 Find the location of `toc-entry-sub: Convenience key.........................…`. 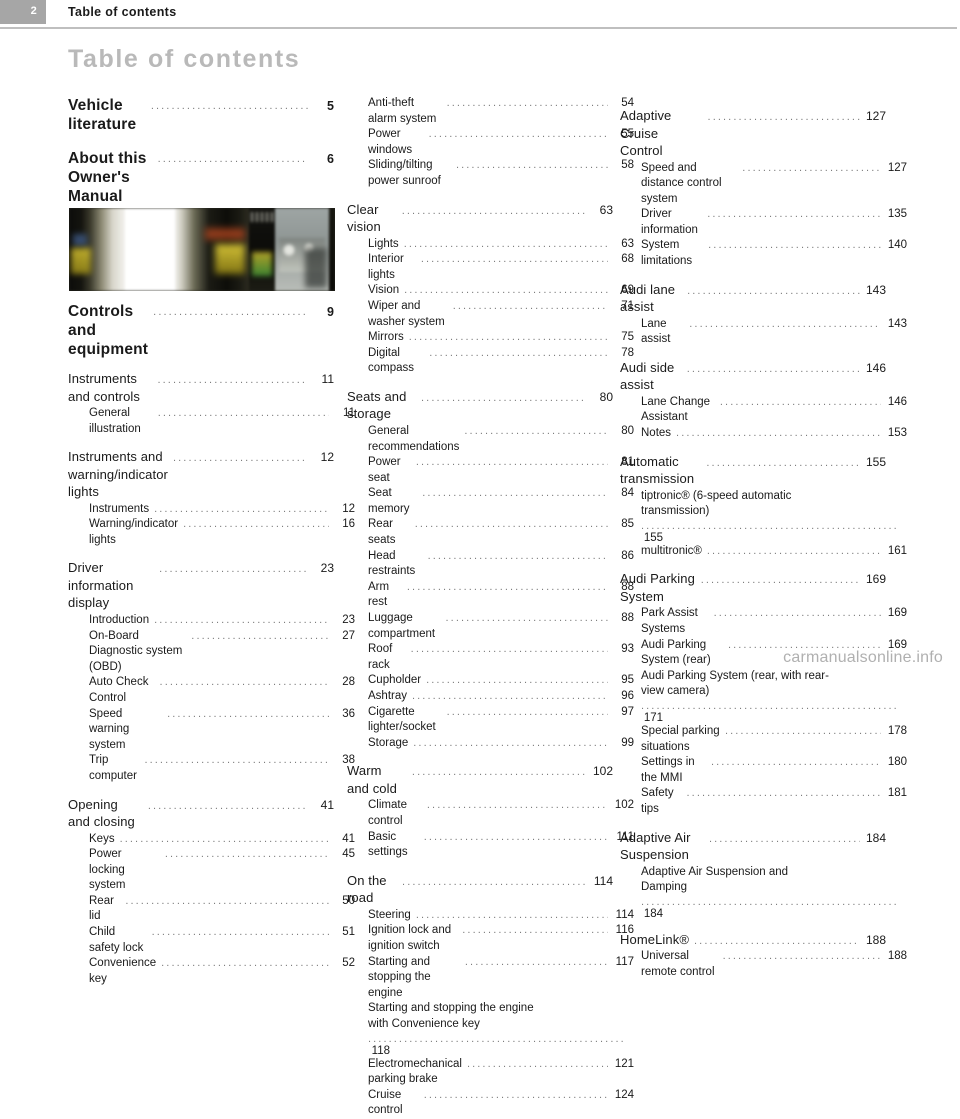

toc-entry-sub: Convenience key.........................… is located at coordinates (211, 971).